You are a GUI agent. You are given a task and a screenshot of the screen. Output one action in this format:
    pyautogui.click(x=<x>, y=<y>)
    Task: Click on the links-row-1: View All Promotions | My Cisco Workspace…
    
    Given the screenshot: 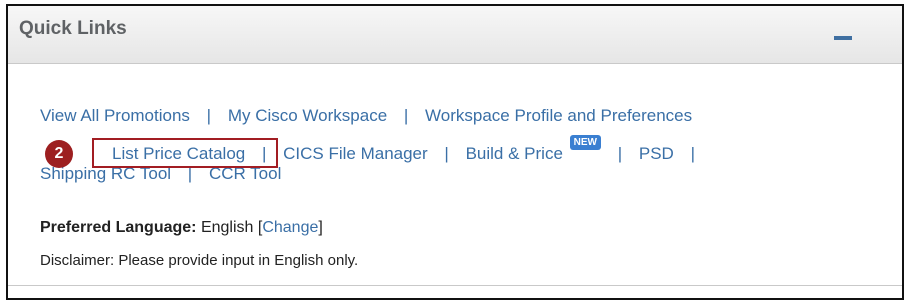 What is the action you would take?
    pyautogui.click(x=366, y=116)
    